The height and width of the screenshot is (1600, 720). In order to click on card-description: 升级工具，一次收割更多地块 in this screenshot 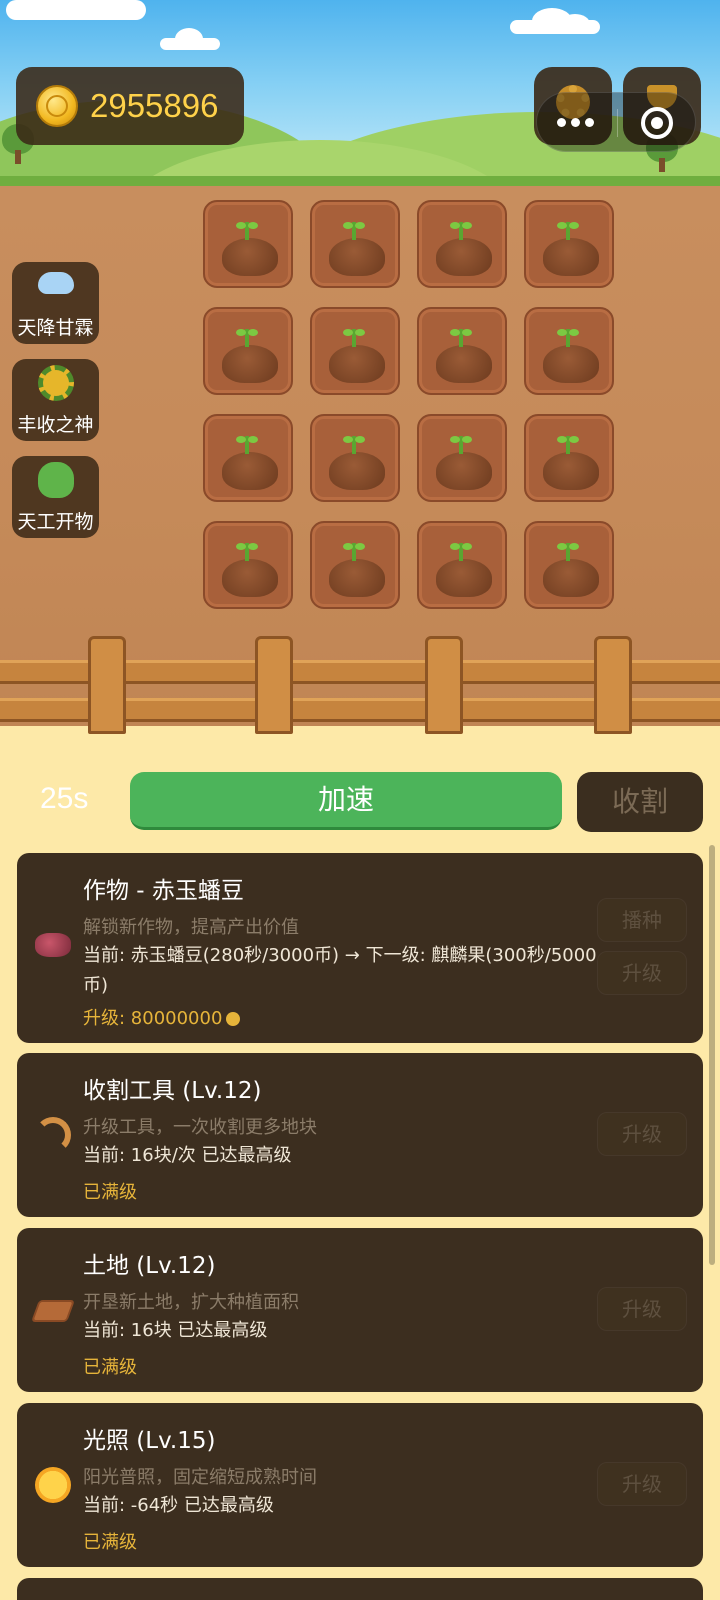, I will do `click(200, 1127)`.